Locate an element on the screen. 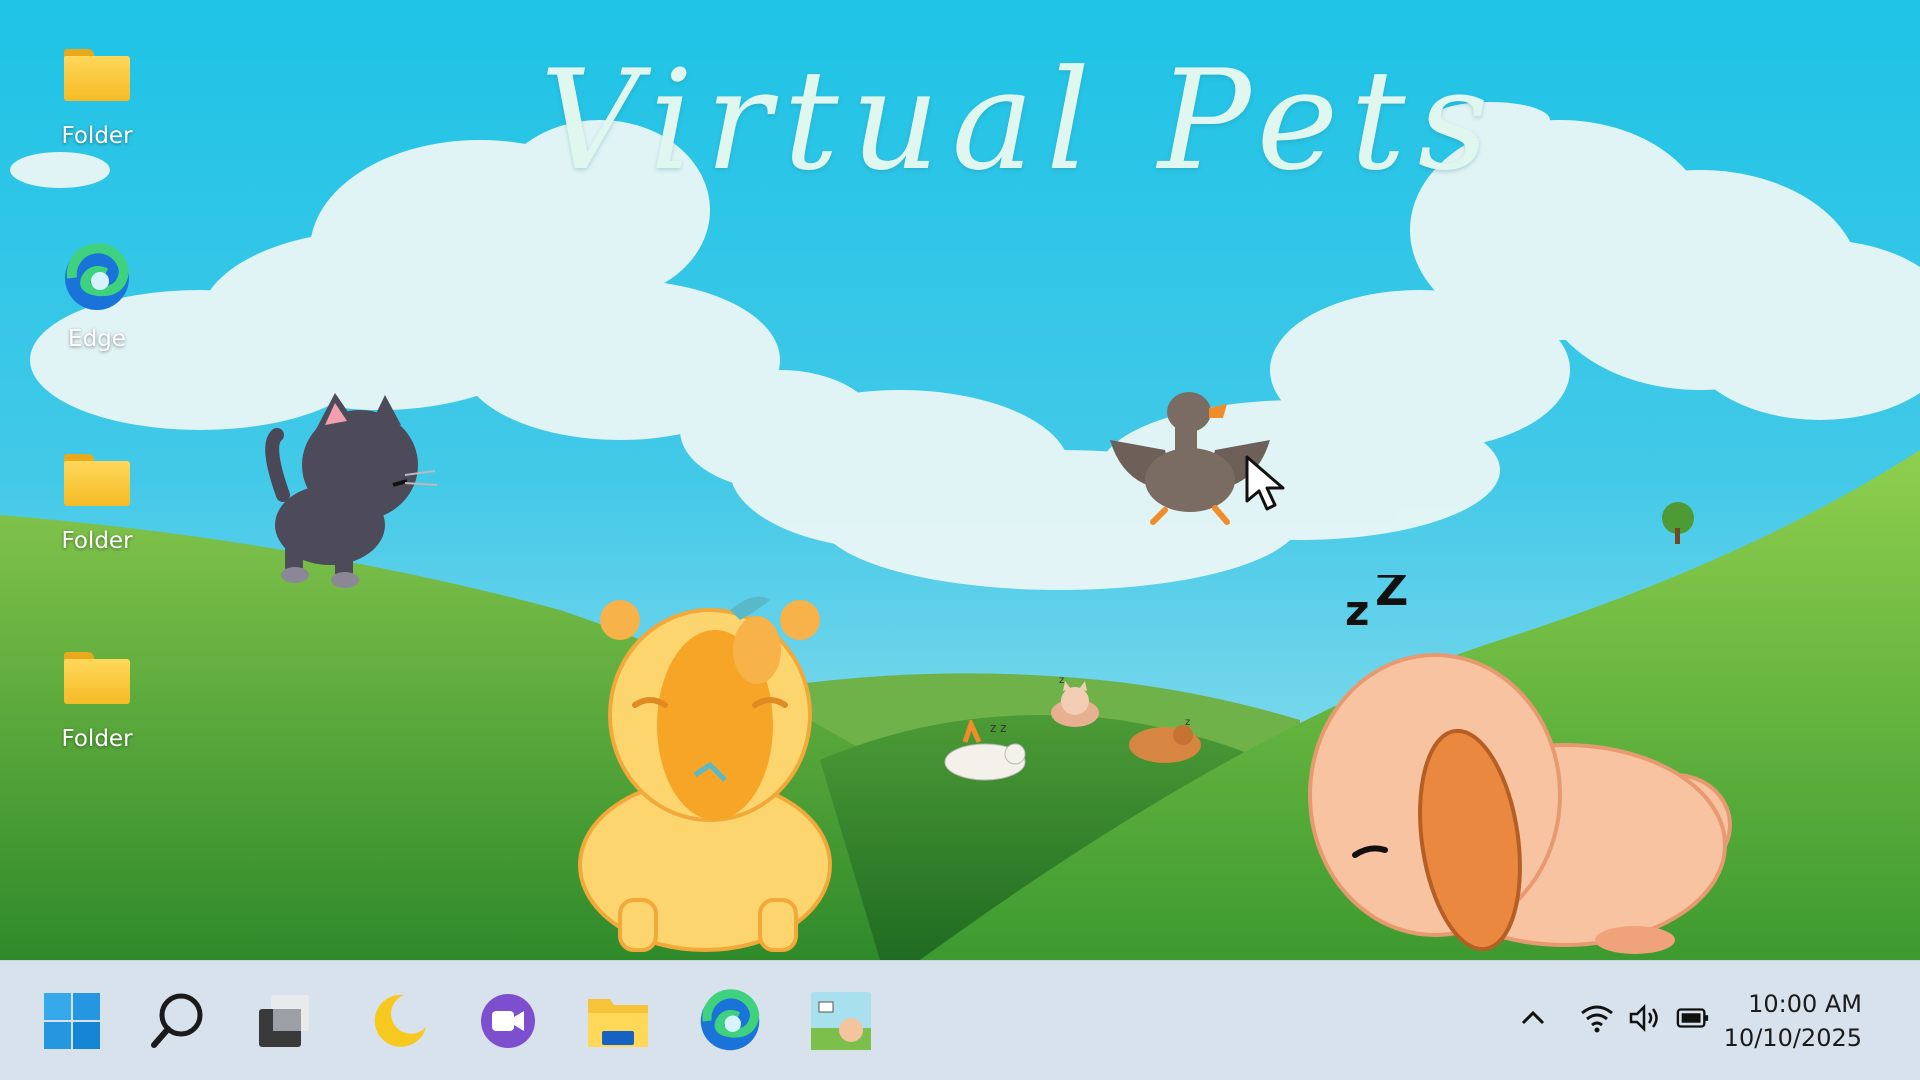 Image resolution: width=1920 pixels, height=1080 pixels. battery-button is located at coordinates (1693, 1018).